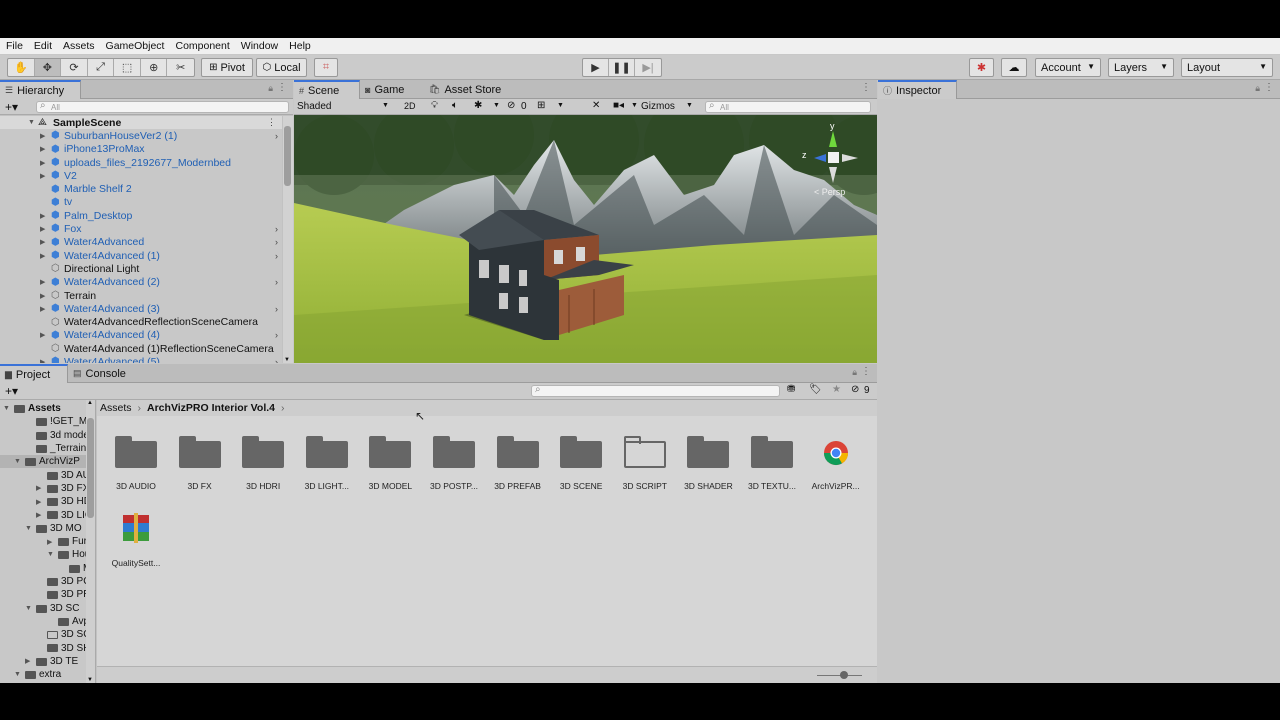  Describe the element at coordinates (141, 123) in the screenshot. I see `scene-row: ▼ ⟁ SampleScene ⋮` at that location.